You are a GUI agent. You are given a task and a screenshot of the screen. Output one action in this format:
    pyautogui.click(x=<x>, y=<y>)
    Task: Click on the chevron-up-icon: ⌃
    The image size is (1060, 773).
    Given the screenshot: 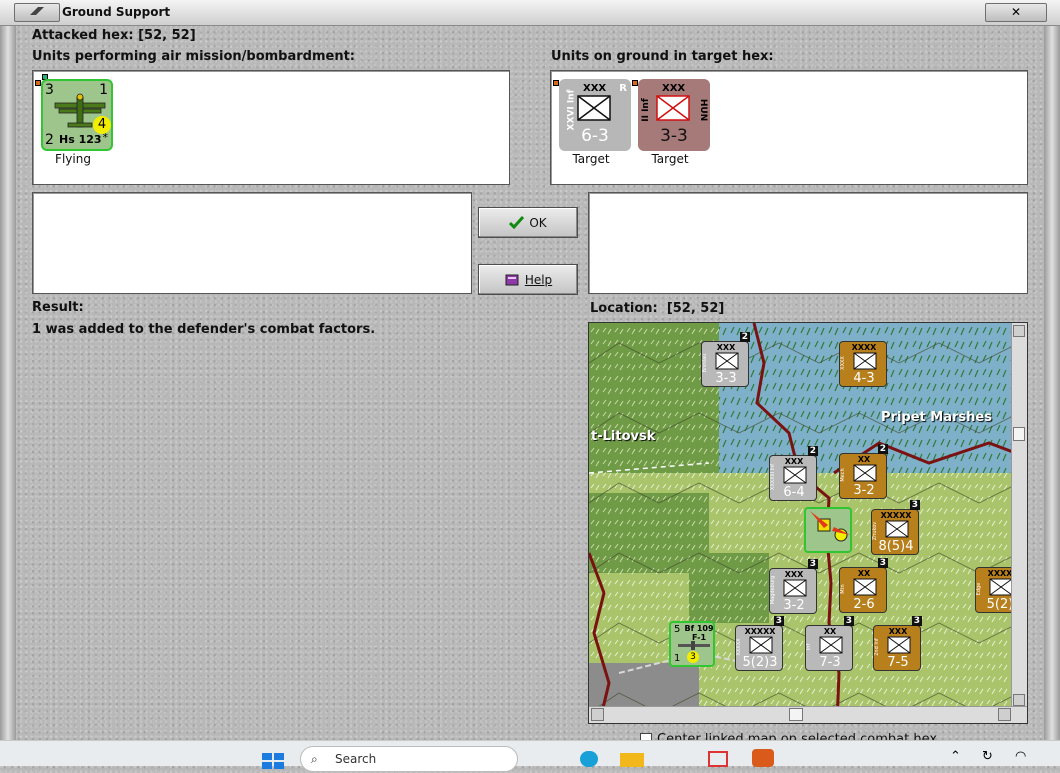 What is the action you would take?
    pyautogui.click(x=955, y=756)
    